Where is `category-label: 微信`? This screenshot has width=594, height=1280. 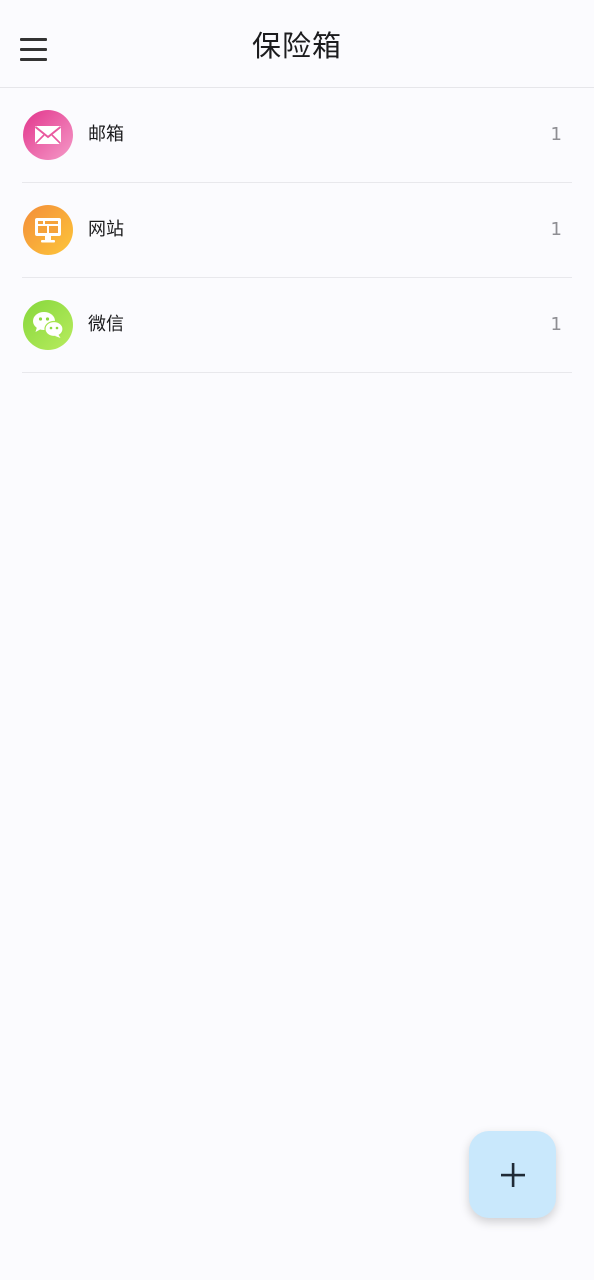 category-label: 微信 is located at coordinates (106, 324).